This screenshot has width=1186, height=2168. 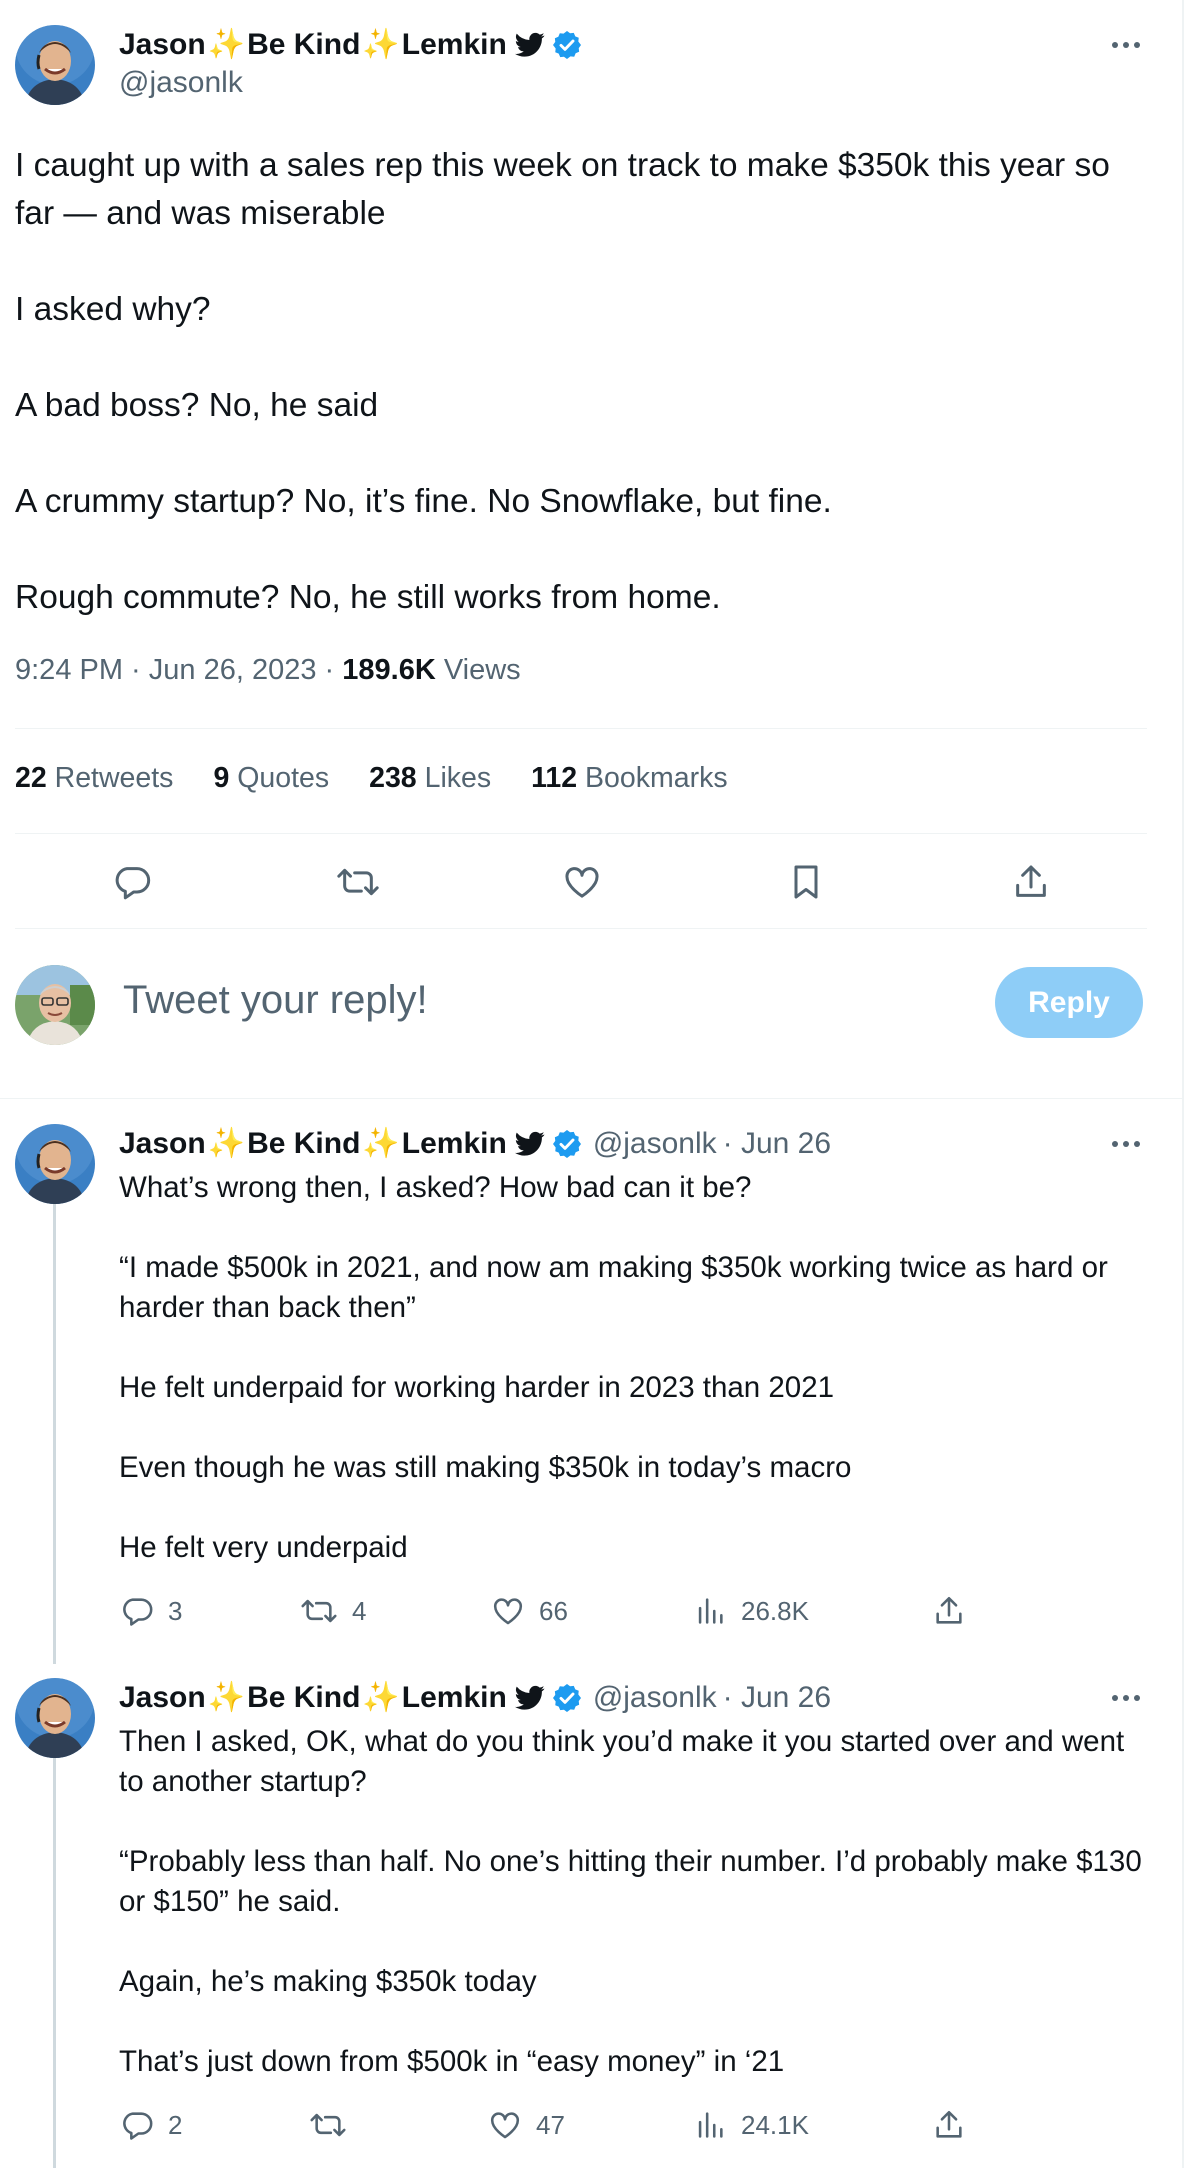 I want to click on bookmark-icon, so click(x=806, y=882).